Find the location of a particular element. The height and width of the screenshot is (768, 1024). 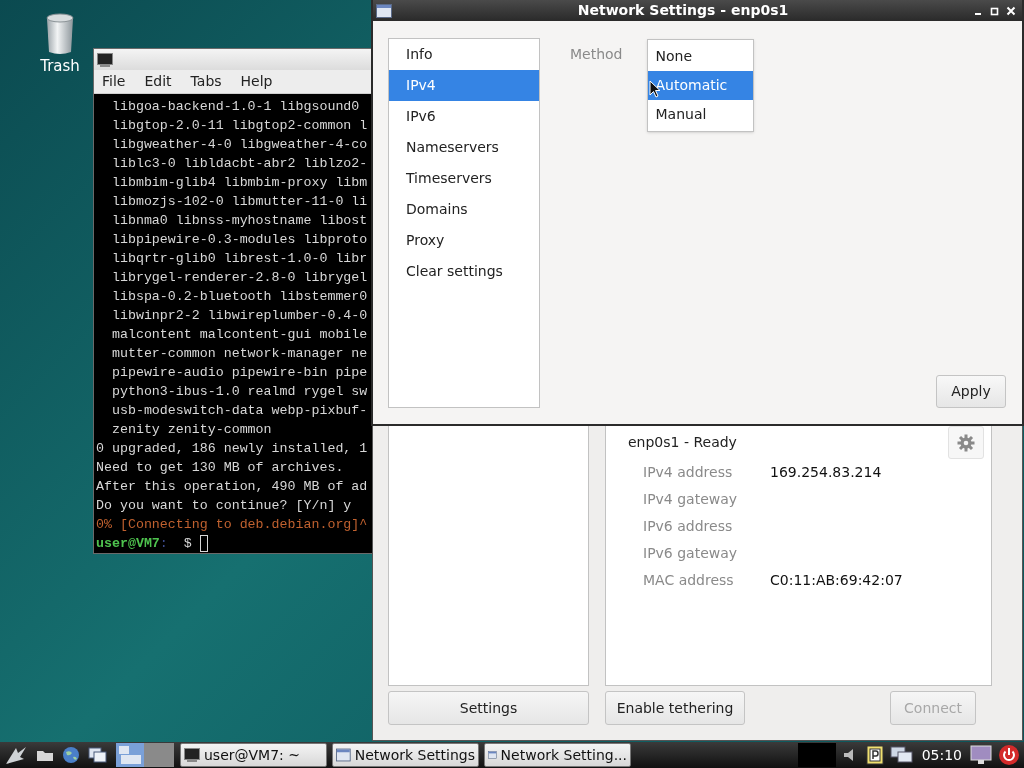

window-title: Network Settings - enp0s1 is located at coordinates (683, 10).